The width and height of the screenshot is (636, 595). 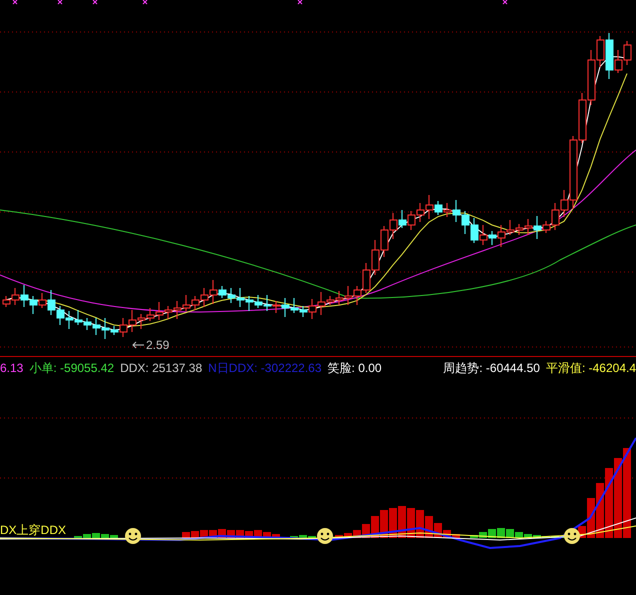 What do you see at coordinates (265, 368) in the screenshot?
I see `legend-value: N日DDX: -302222.63` at bounding box center [265, 368].